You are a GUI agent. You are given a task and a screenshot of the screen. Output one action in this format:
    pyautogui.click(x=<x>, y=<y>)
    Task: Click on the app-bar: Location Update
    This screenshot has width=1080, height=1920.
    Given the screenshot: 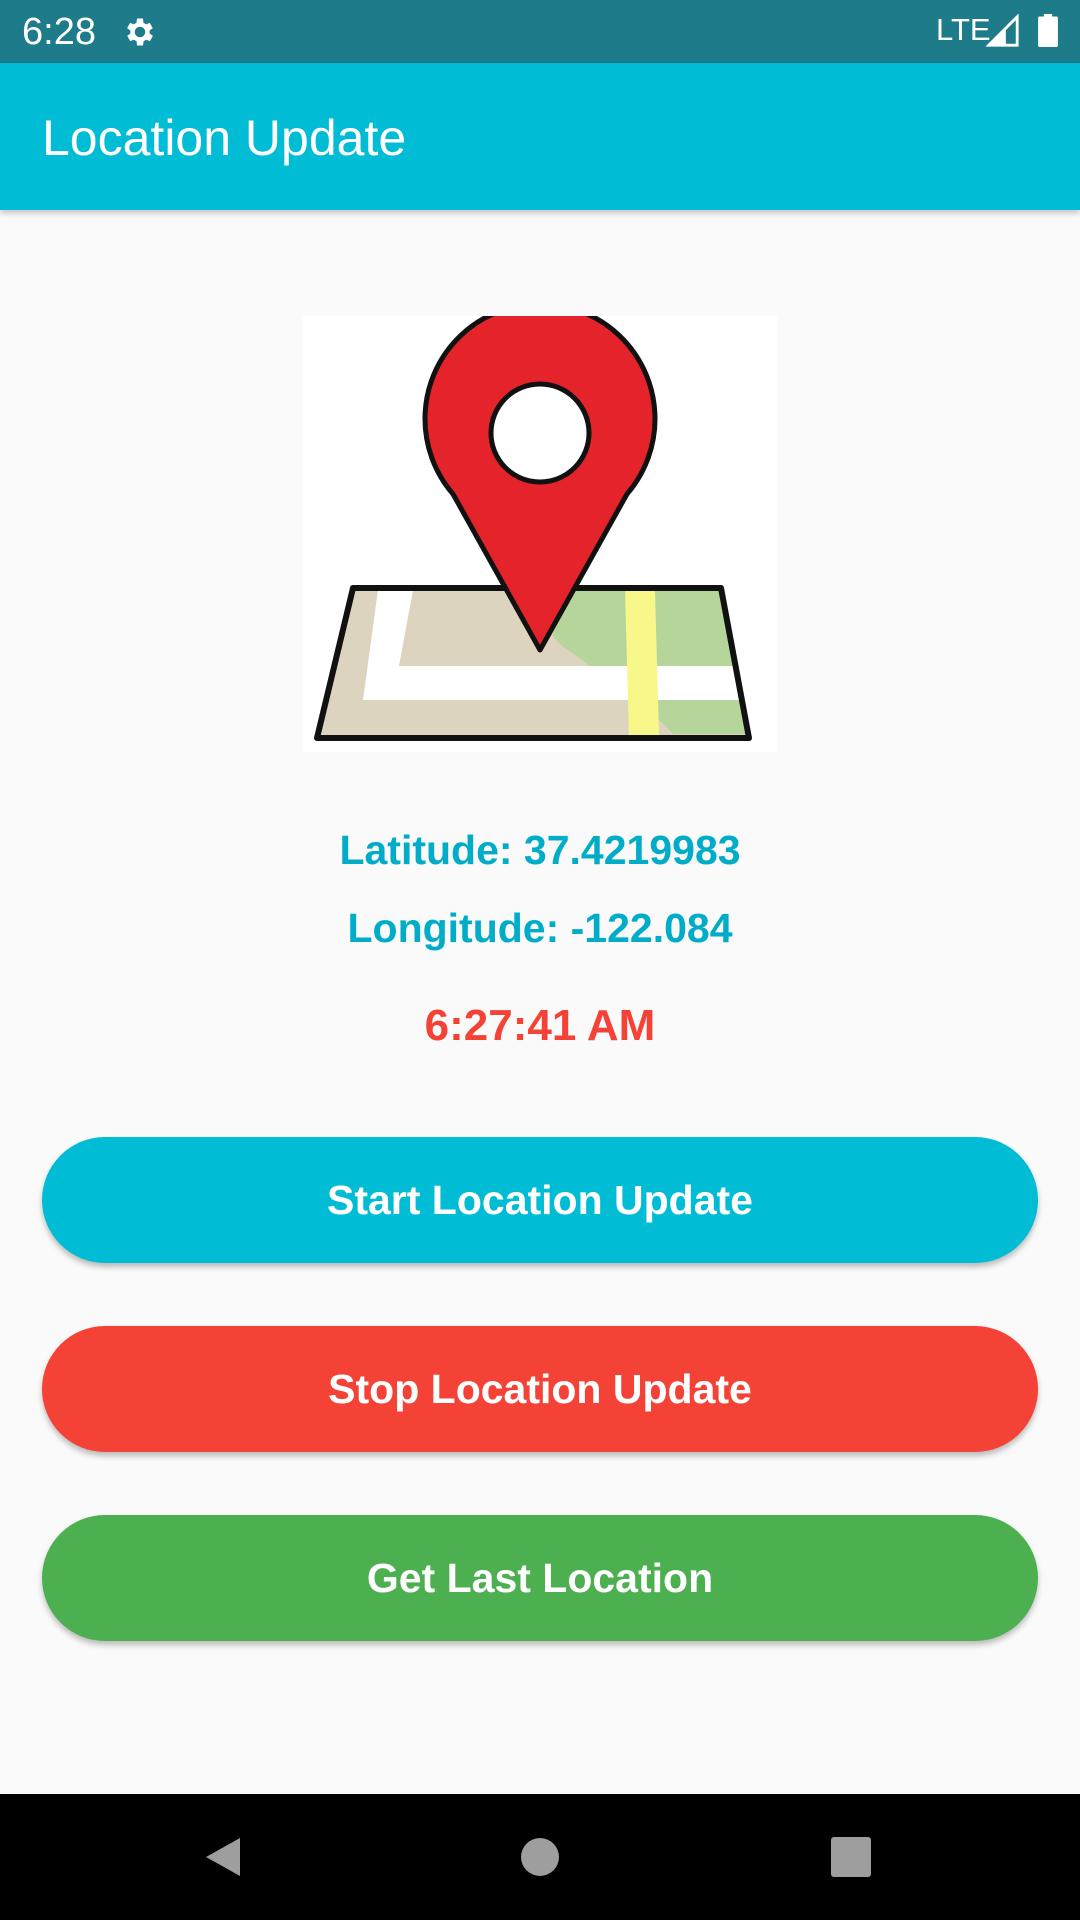 What is the action you would take?
    pyautogui.click(x=540, y=136)
    